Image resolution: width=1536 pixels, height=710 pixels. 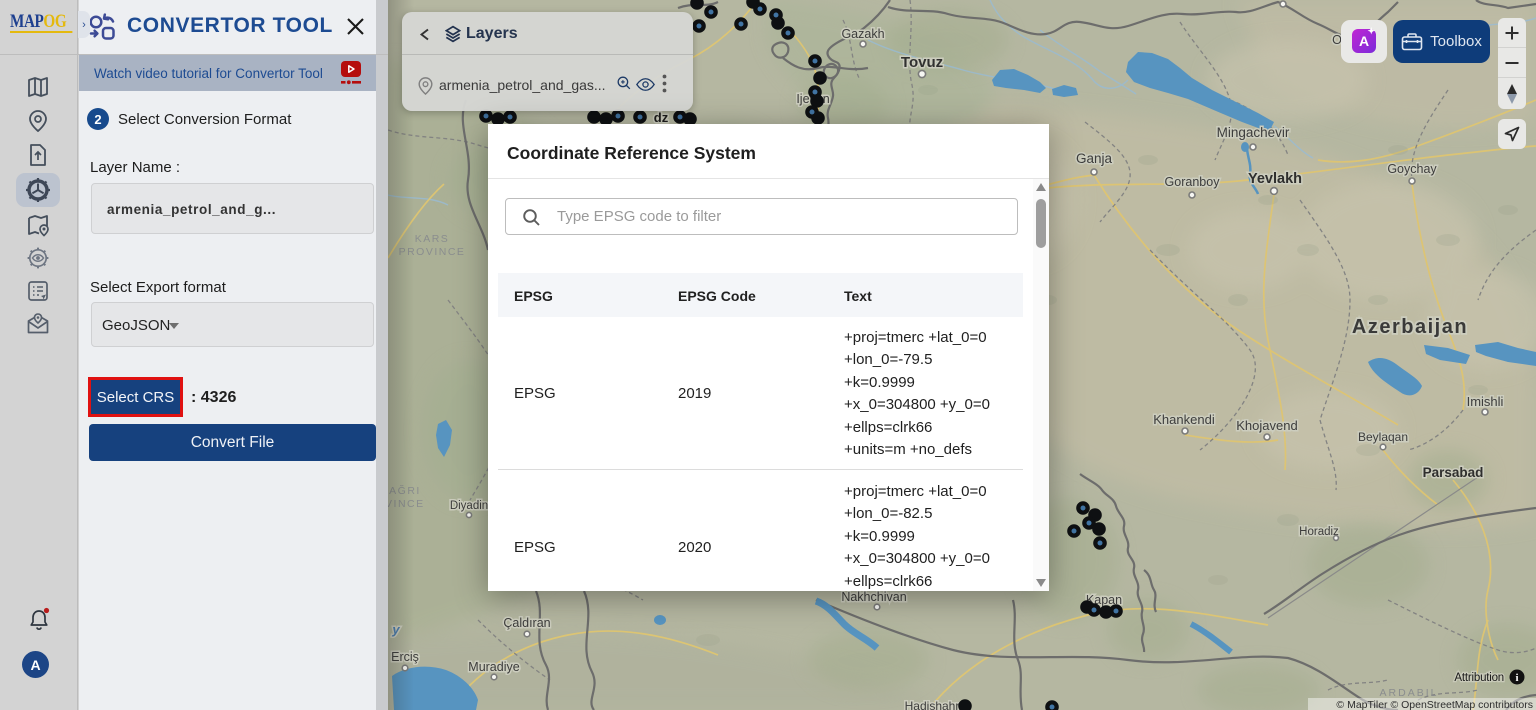 What do you see at coordinates (1434, 704) in the screenshot?
I see `svg-text:© MapTiler © OpenStreetMap con: © MapTiler © OpenStreetMap contributors` at bounding box center [1434, 704].